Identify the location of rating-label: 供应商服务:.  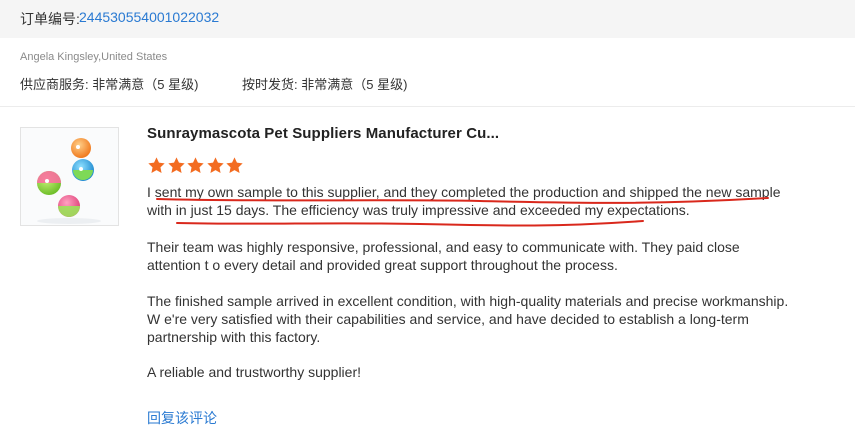
(54, 84).